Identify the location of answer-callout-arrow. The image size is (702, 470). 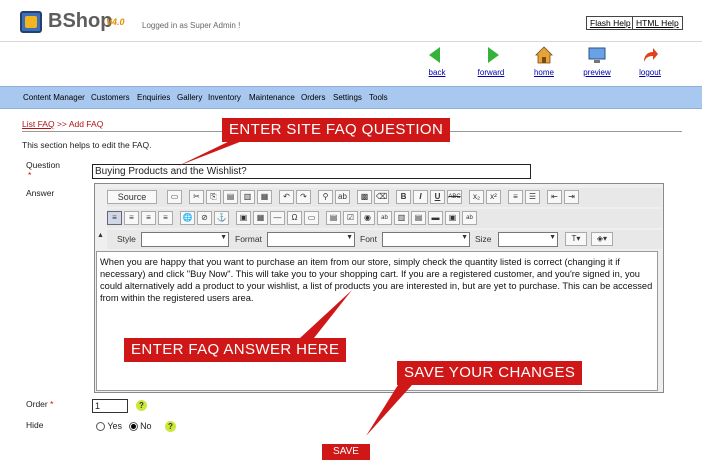
(326, 314).